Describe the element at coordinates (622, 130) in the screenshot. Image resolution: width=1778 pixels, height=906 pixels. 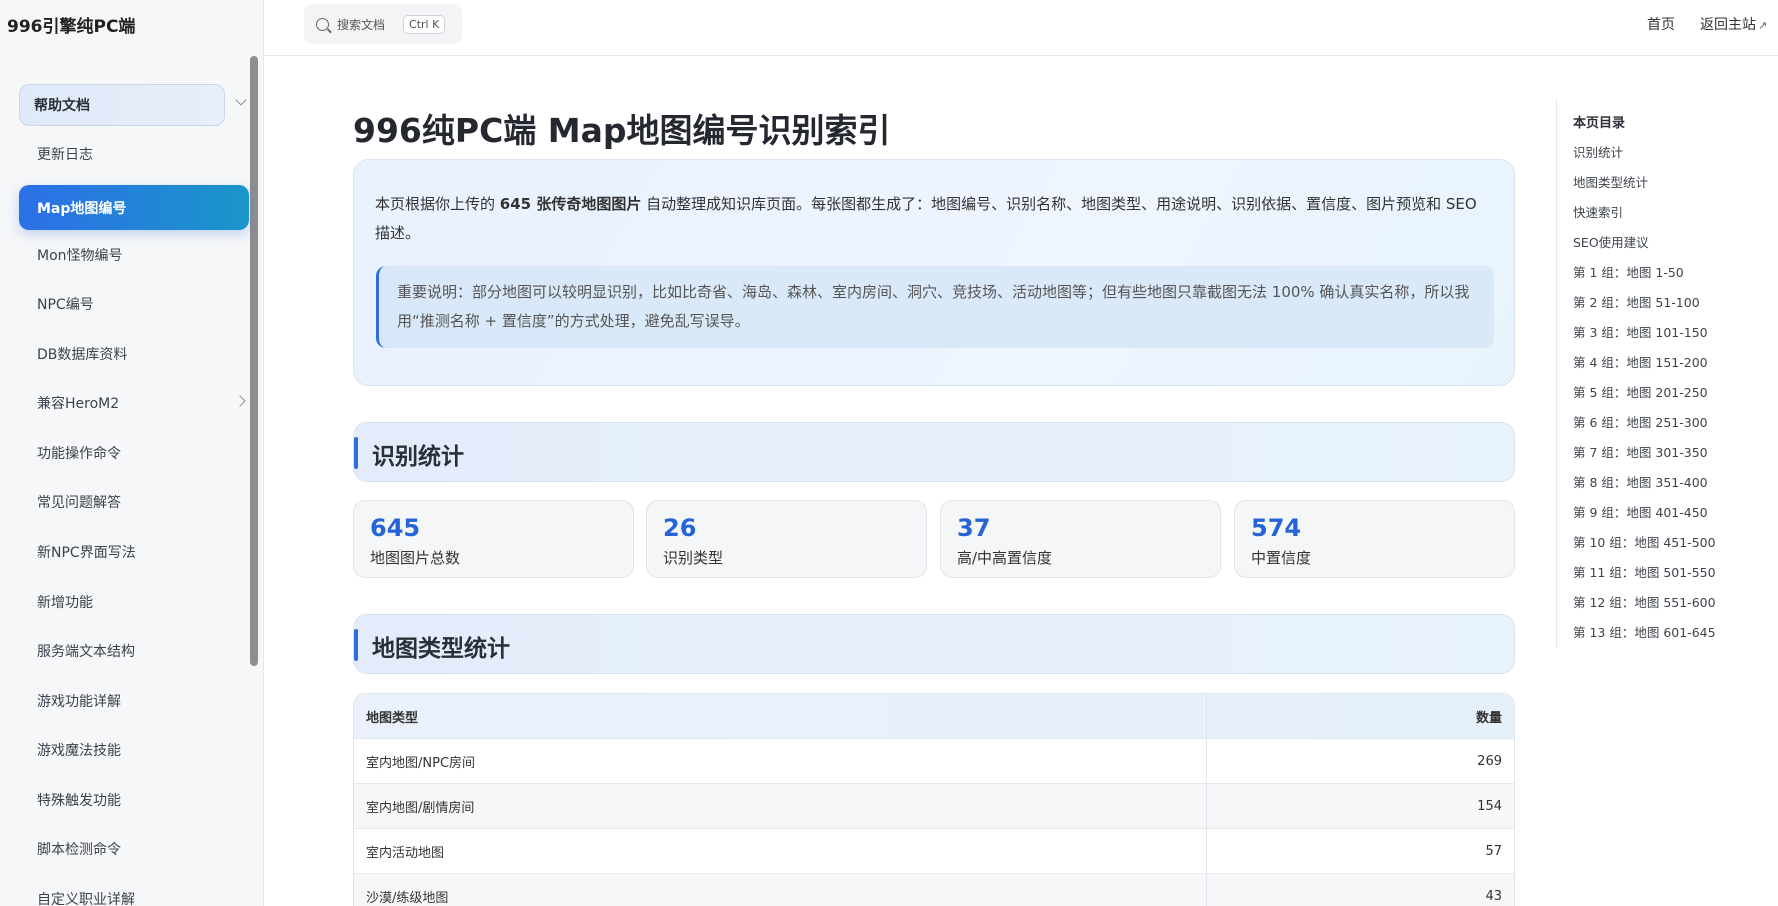
I see `page-title: 996纯PC端 Map地图编号识别索引` at that location.